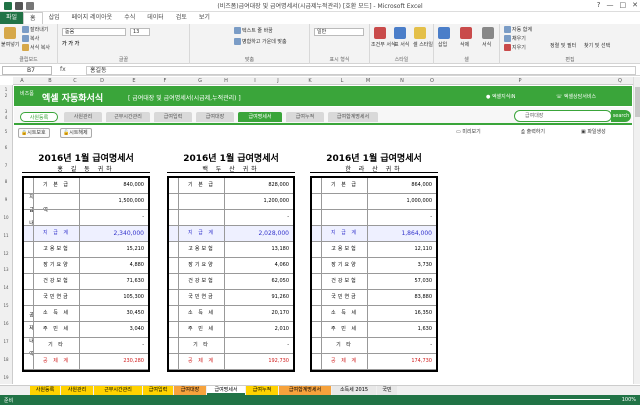  Describe the element at coordinates (83, 117) in the screenshot. I see `menu-employee-manage: 사원관리` at that location.